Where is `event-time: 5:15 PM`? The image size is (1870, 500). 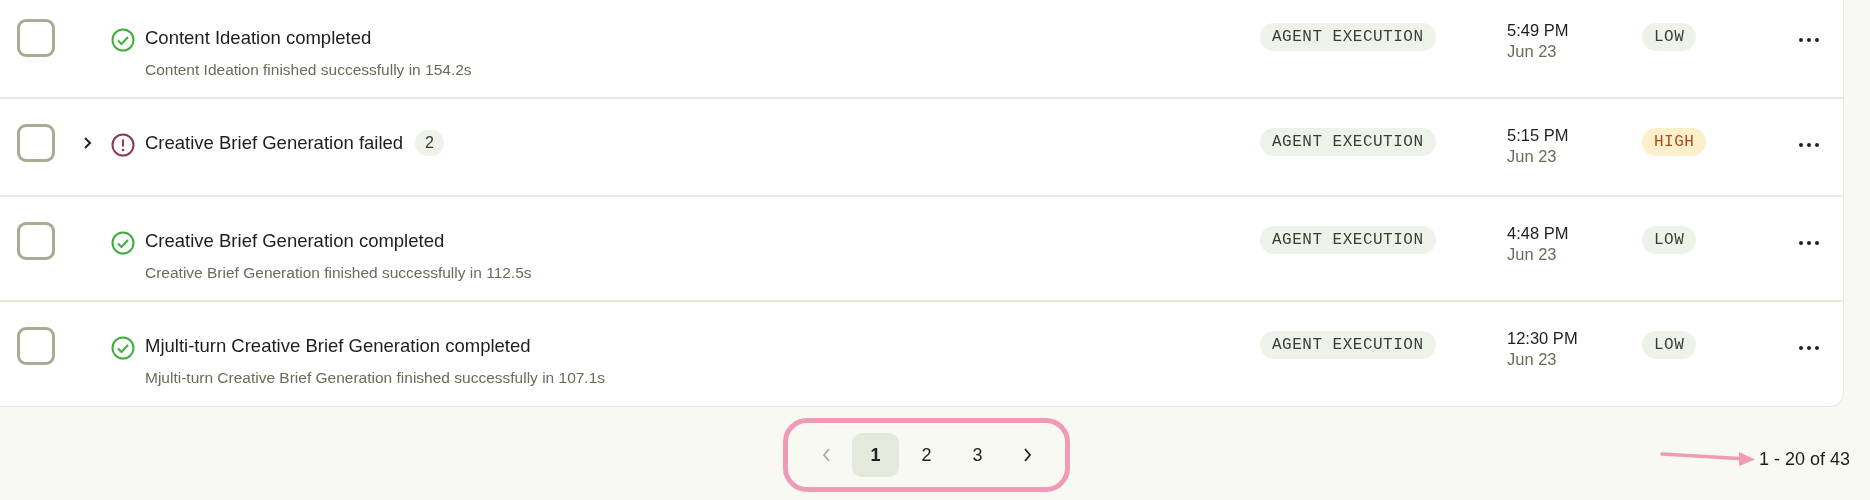 event-time: 5:15 PM is located at coordinates (1538, 135).